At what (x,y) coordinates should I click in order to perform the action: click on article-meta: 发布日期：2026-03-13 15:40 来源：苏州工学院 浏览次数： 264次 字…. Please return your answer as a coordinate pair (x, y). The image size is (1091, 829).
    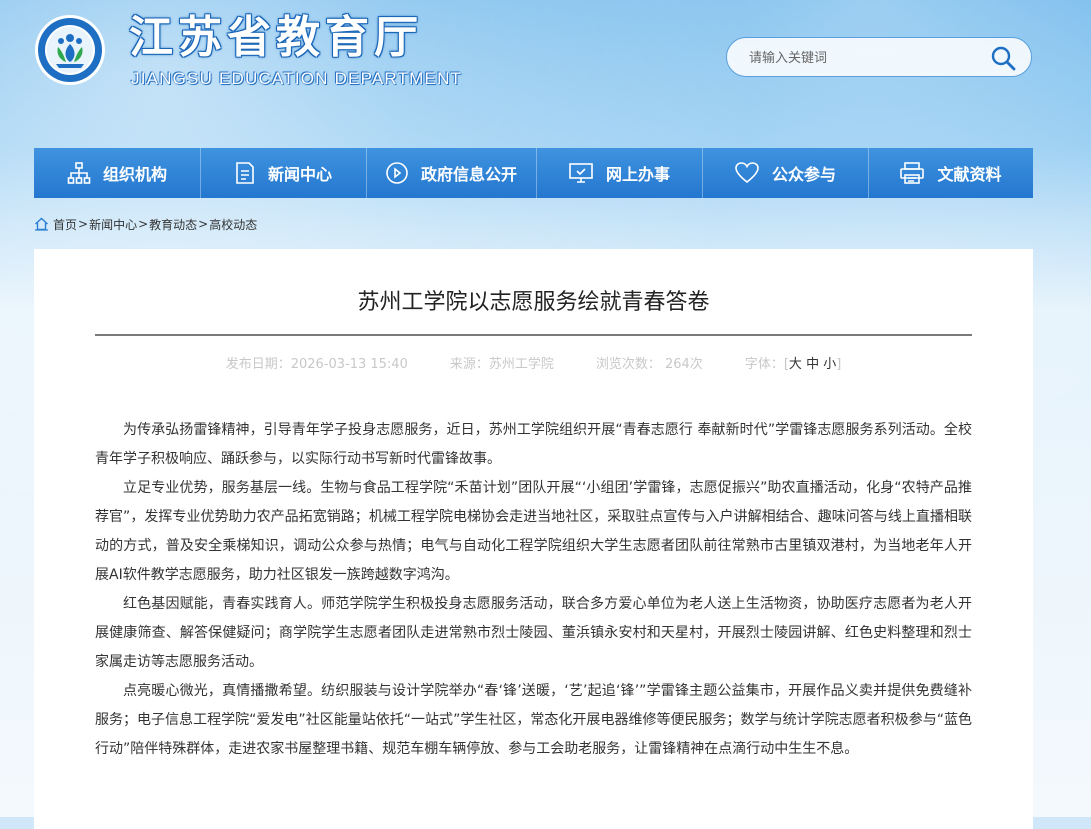
    Looking at the image, I should click on (533, 364).